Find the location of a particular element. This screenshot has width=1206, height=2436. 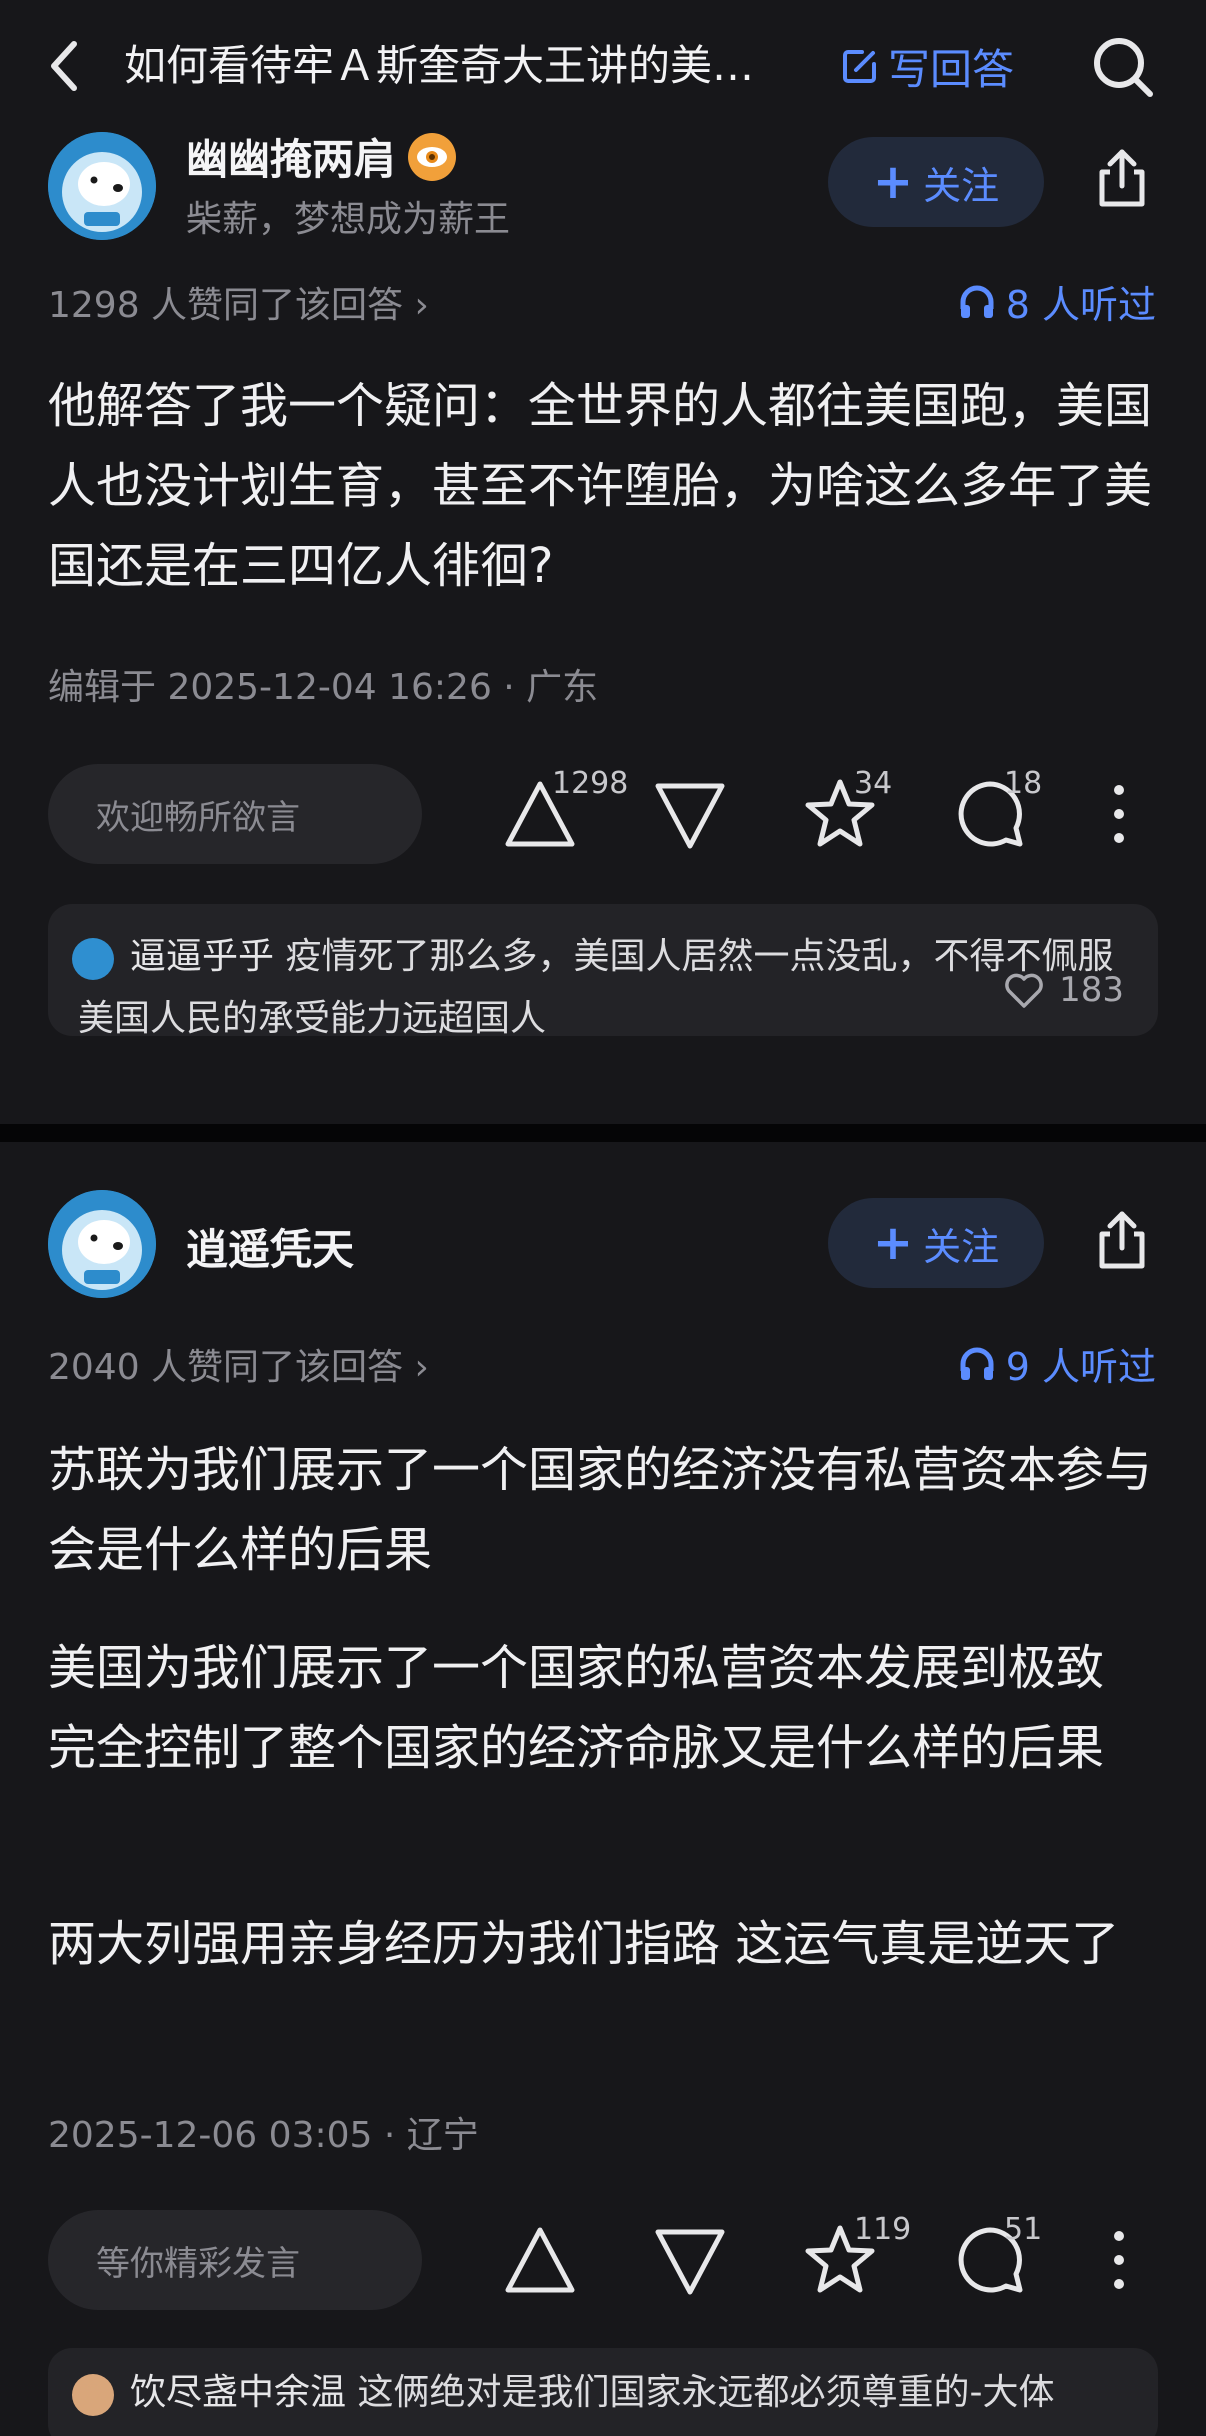

answer-paragraph: 苏联为我们展示了一个国家的经济没有私营资本参与会是什么样的后果 is located at coordinates (600, 1510).